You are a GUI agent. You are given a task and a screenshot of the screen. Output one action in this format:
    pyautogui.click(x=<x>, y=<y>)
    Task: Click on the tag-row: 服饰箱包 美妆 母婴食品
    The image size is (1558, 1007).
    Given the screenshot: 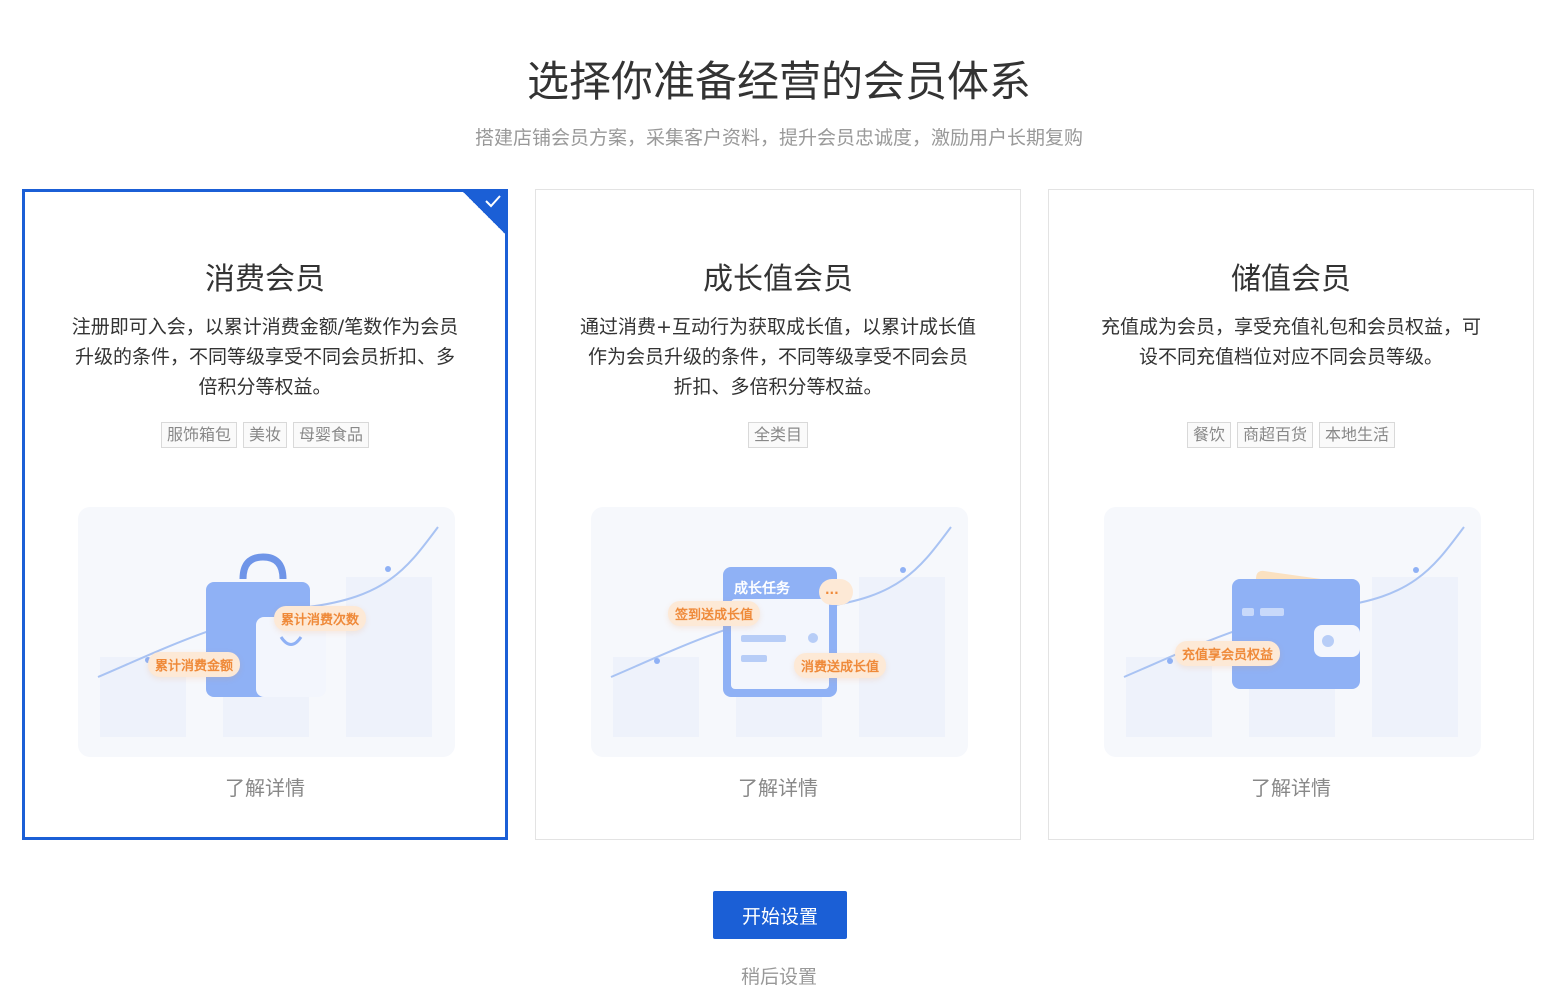 What is the action you would take?
    pyautogui.click(x=265, y=435)
    